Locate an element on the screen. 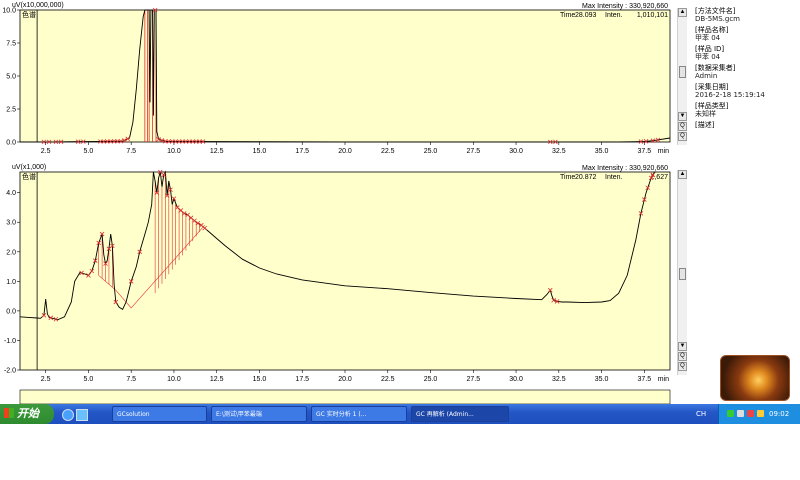 This screenshot has width=800, height=480. acquisition-date-value: 2016-2-18 15:19:14 is located at coordinates (730, 95).